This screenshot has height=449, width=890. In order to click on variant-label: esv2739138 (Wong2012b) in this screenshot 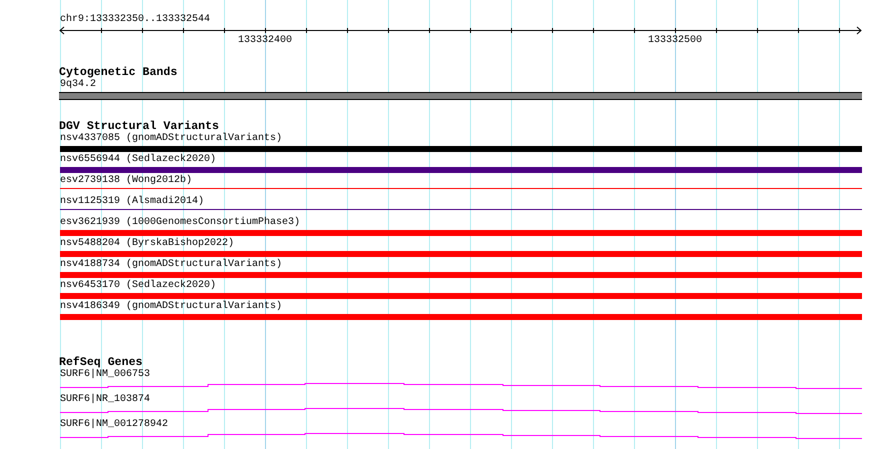, I will do `click(127, 181)`.